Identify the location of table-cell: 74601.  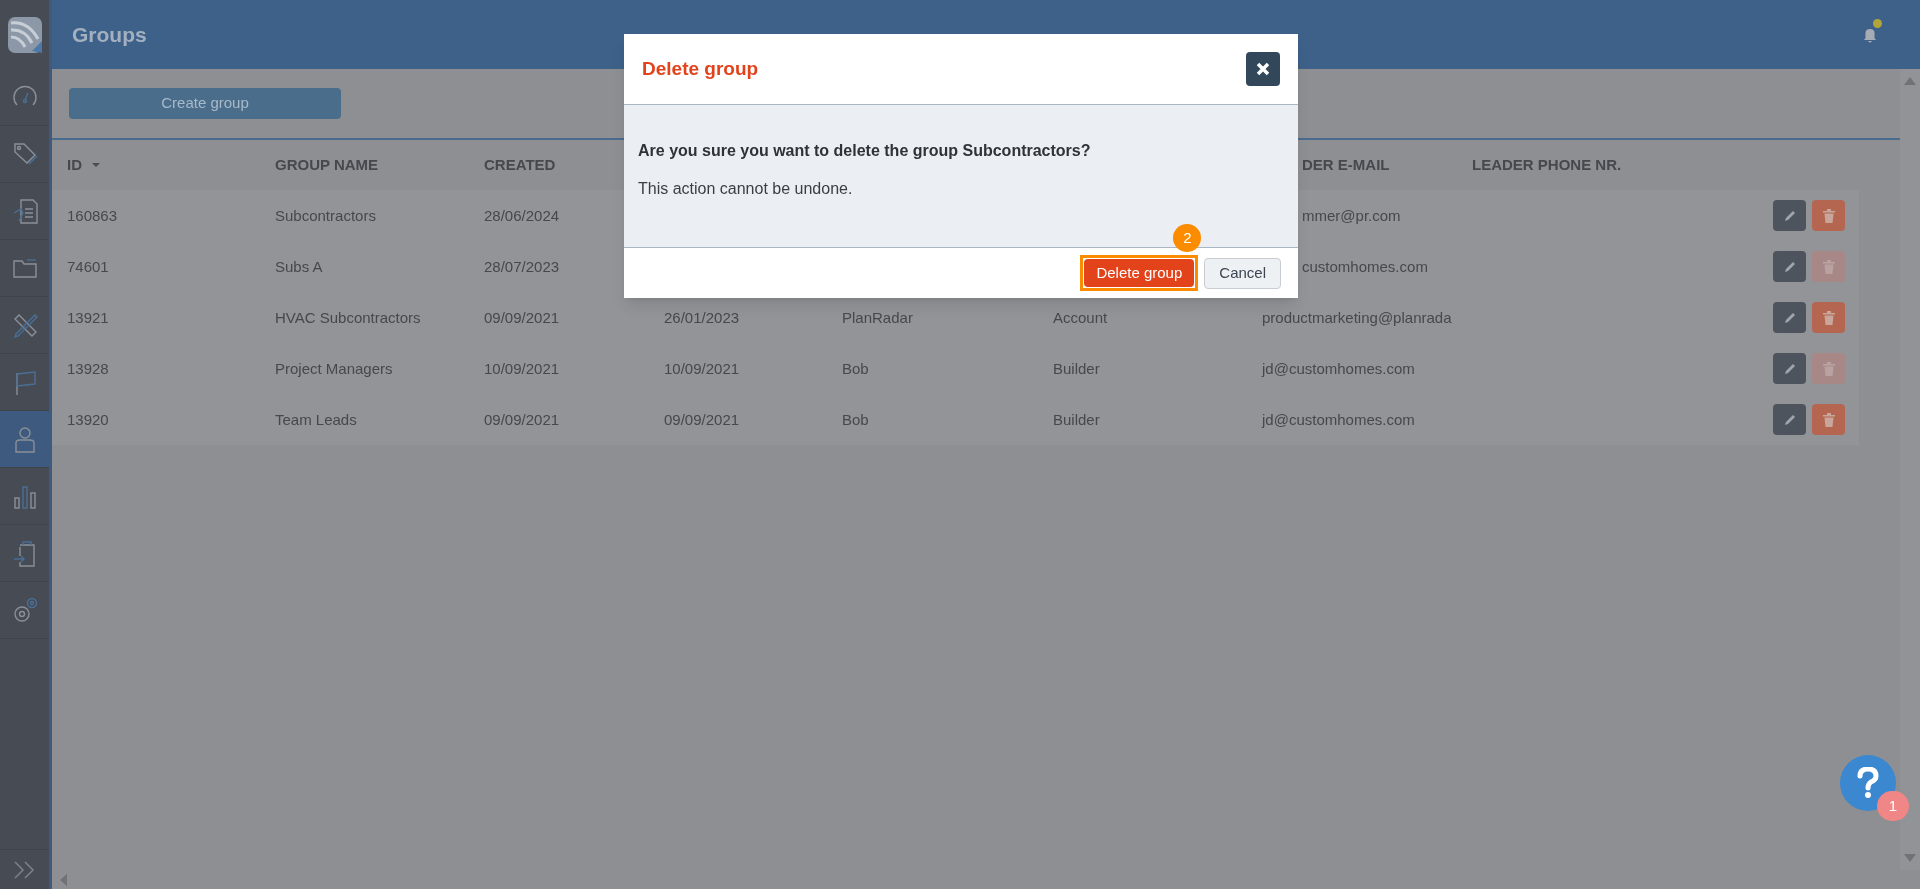
(88, 266).